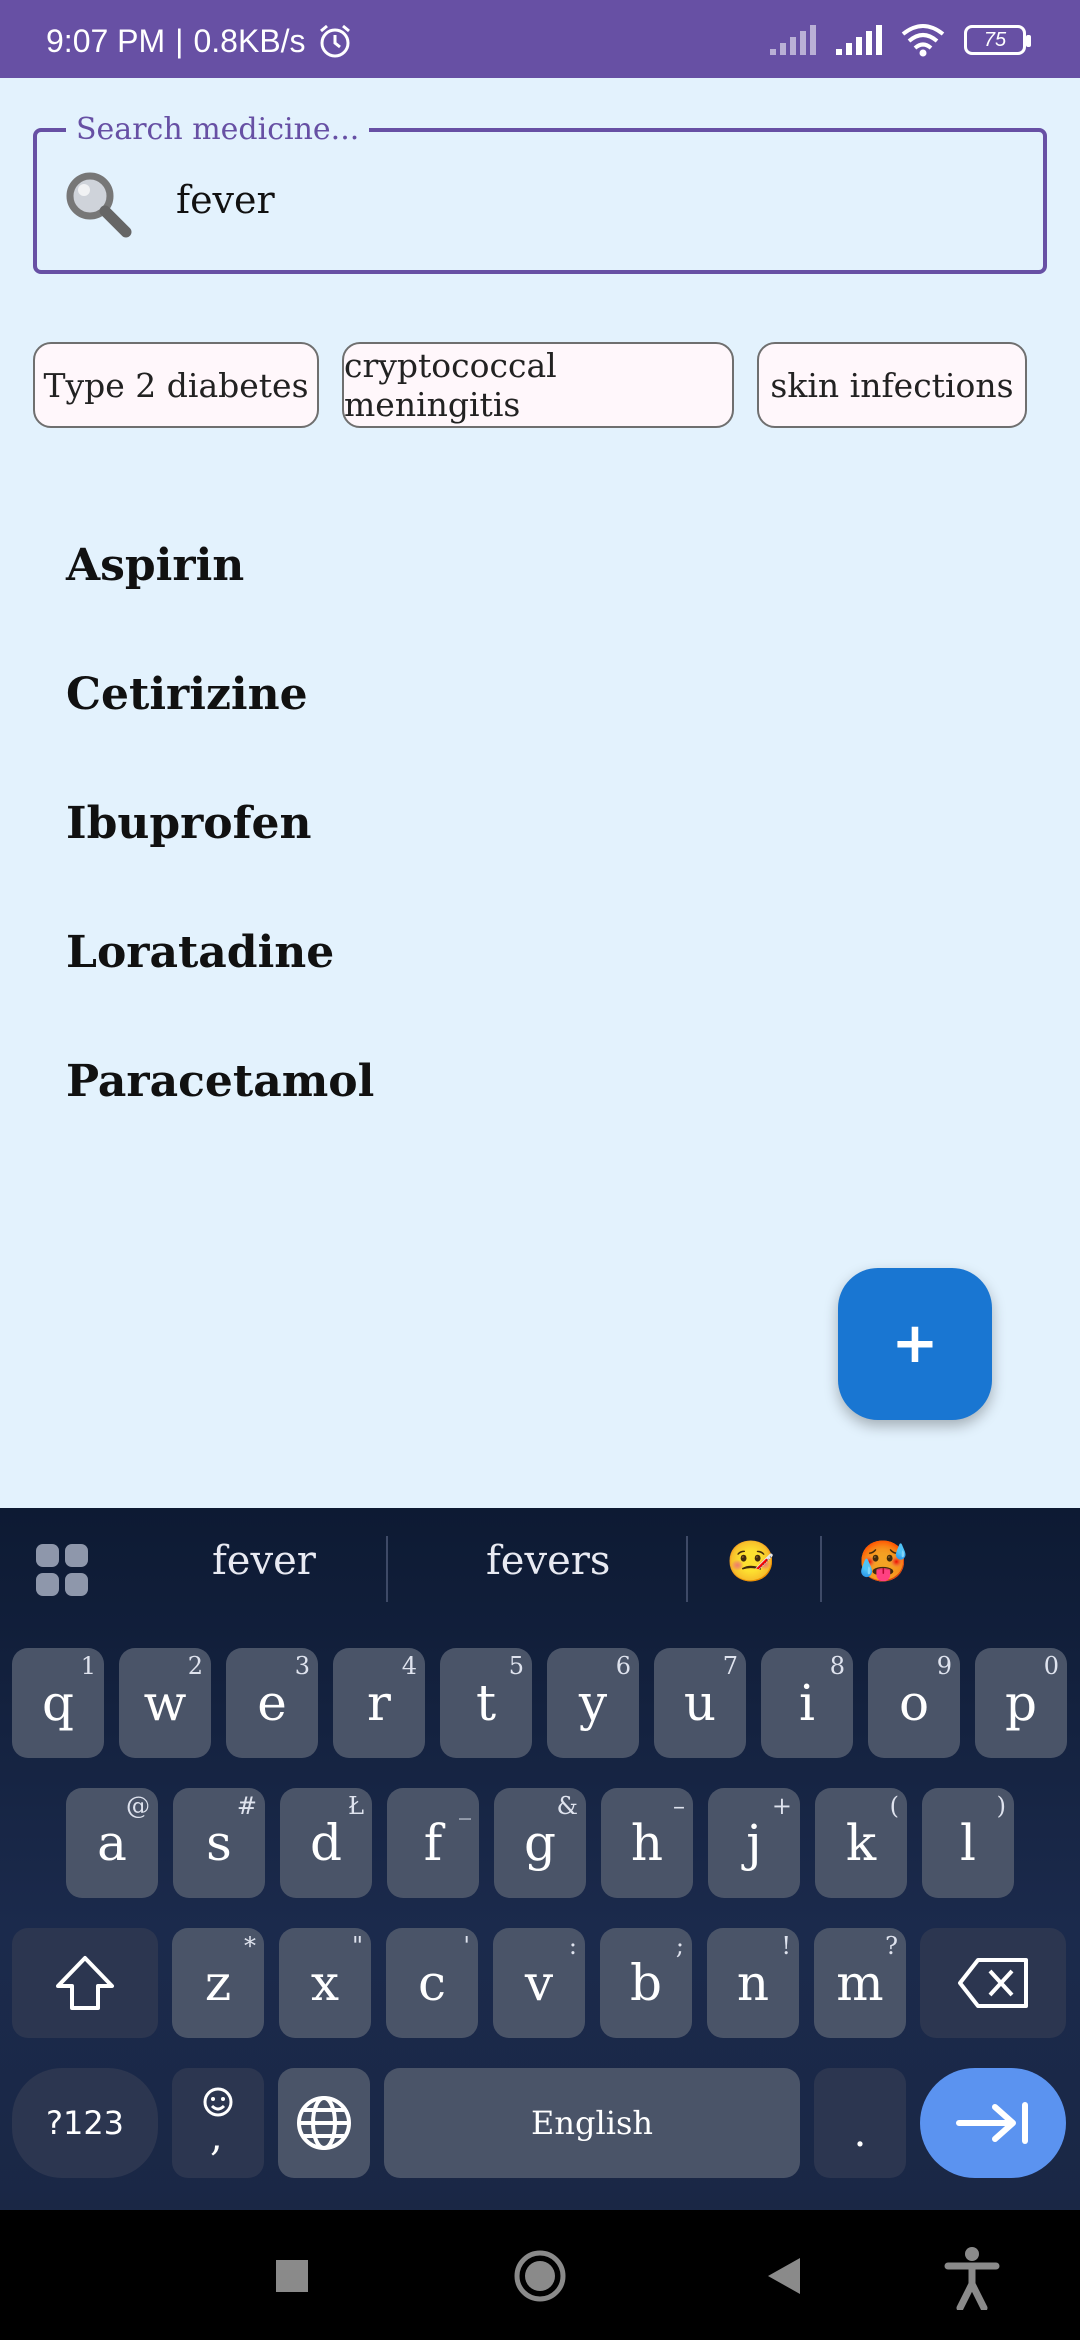  I want to click on back-triangle-icon, so click(784, 2276).